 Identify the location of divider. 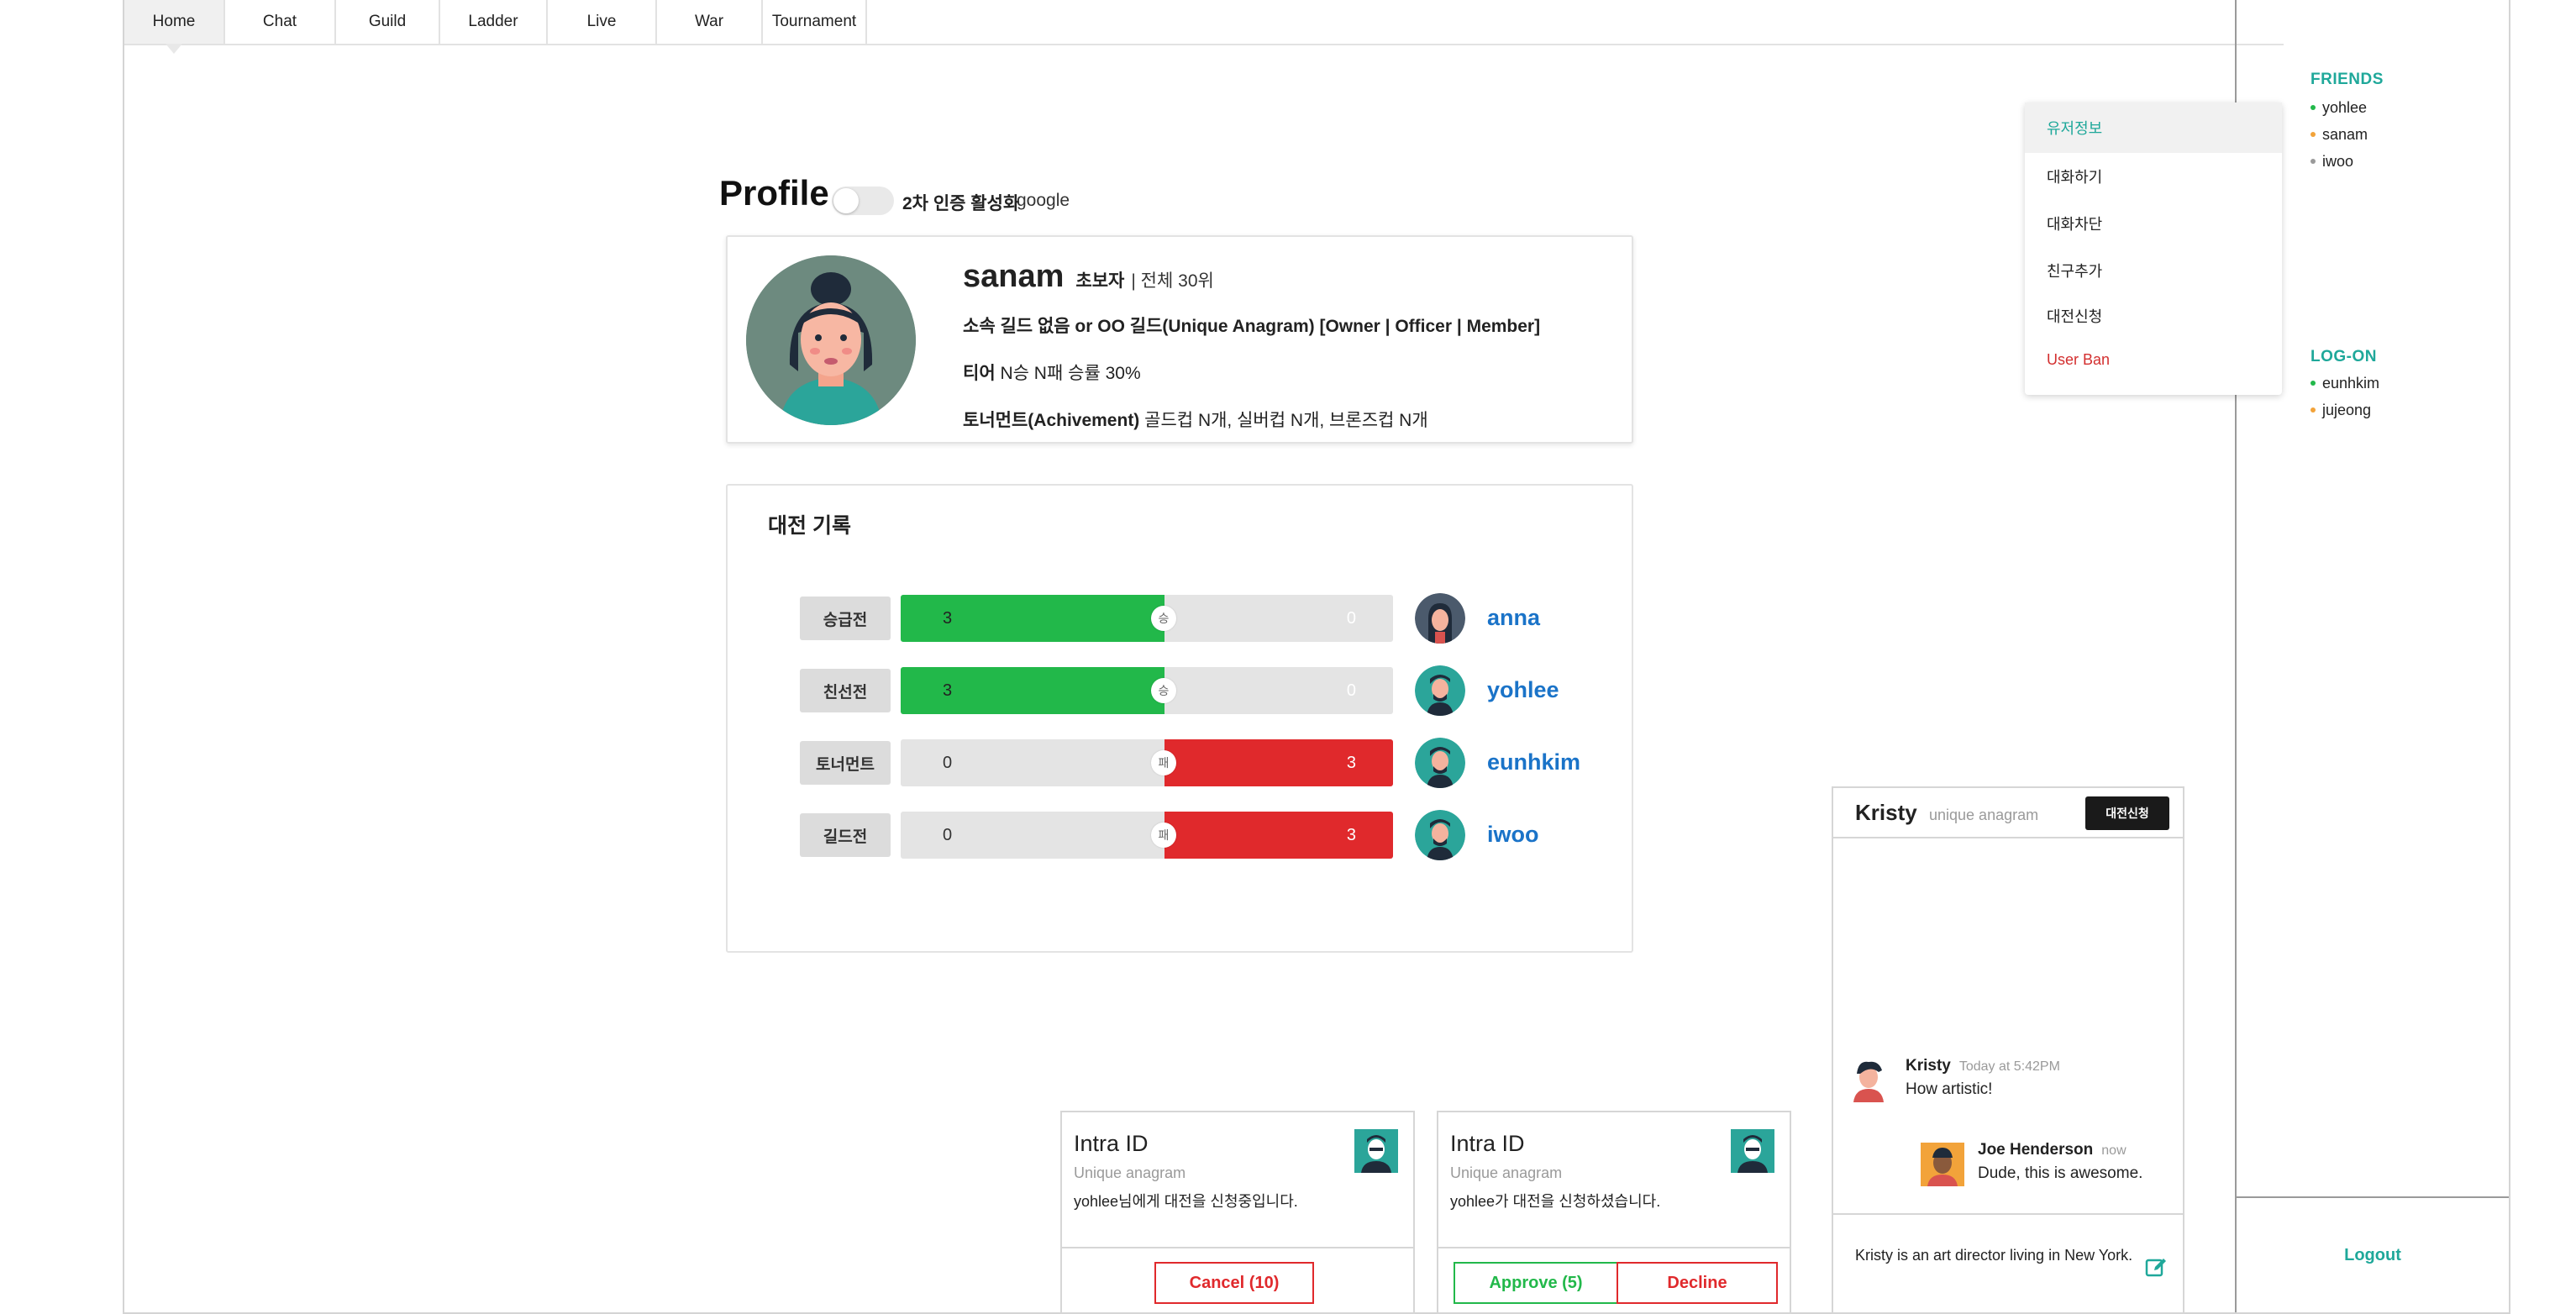
(1237, 1247).